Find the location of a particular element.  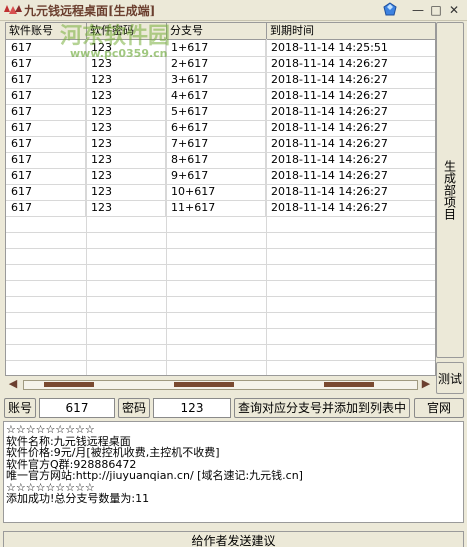

table-row: 617 123 1+617 2018-11-14 14:25:51 is located at coordinates (220, 48).